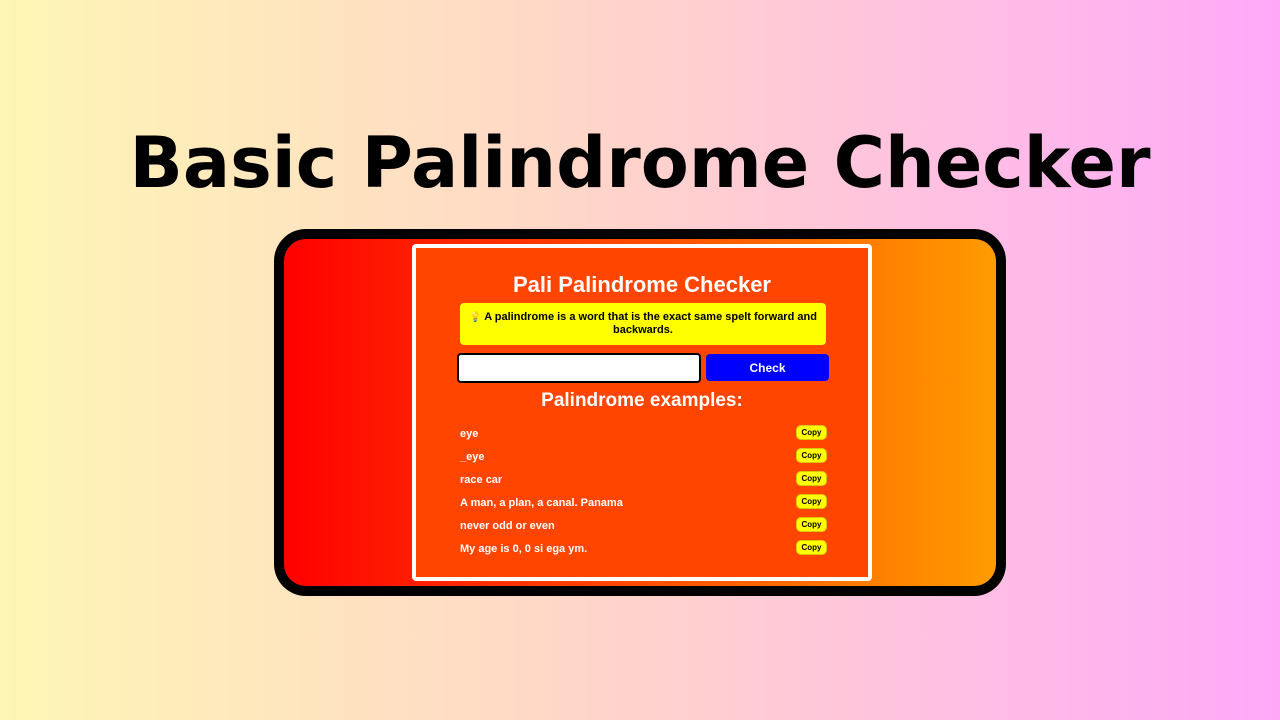 Image resolution: width=1280 pixels, height=720 pixels. I want to click on example-text: never odd or even, so click(507, 526).